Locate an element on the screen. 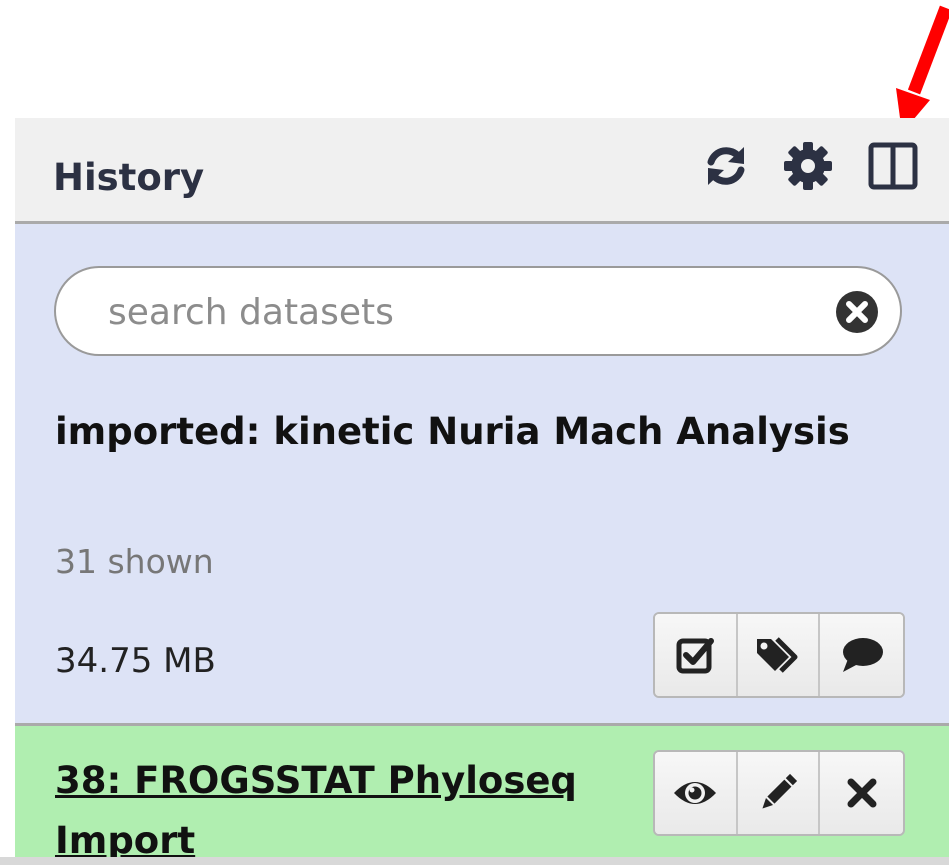 The height and width of the screenshot is (865, 949). check-square-icon is located at coordinates (695, 656).